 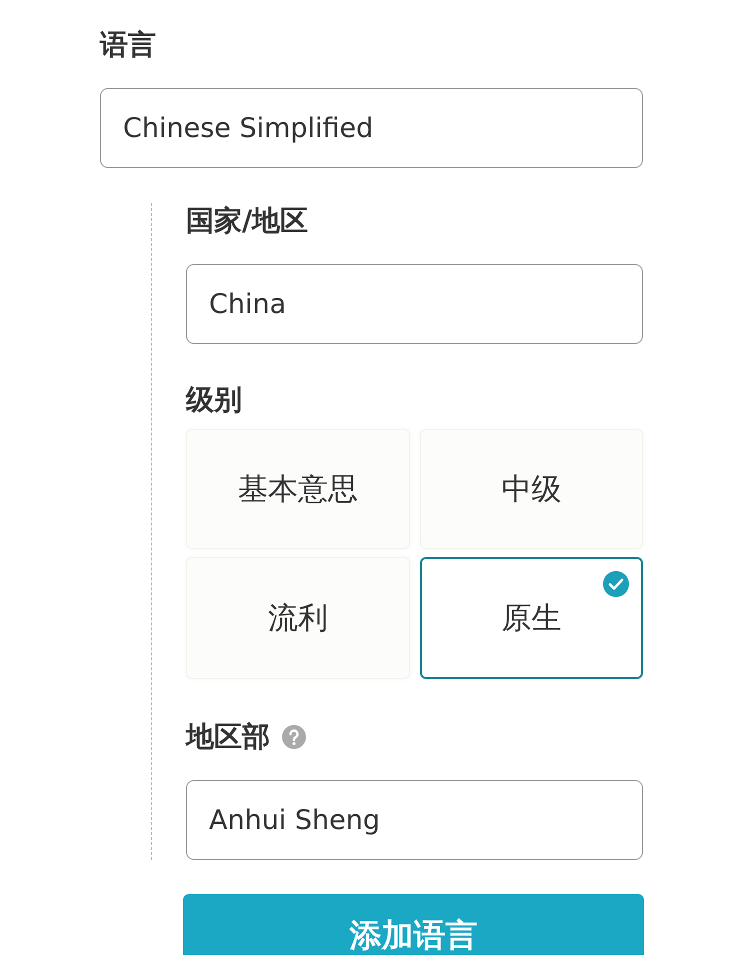 What do you see at coordinates (531, 489) in the screenshot?
I see `level-option: 中级` at bounding box center [531, 489].